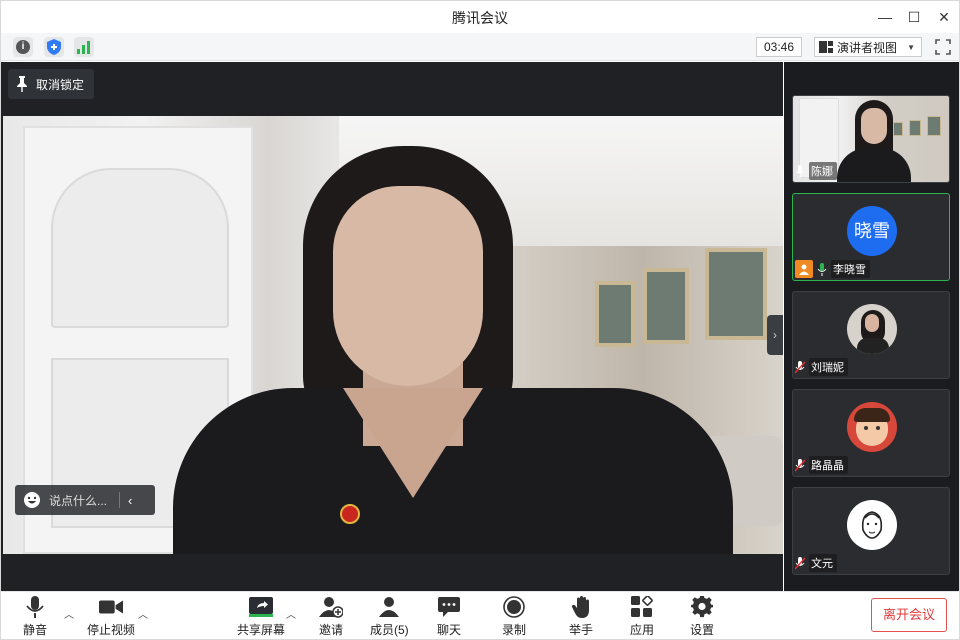 This screenshot has height=640, width=960. What do you see at coordinates (943, 47) in the screenshot?
I see `fullscreen-icon` at bounding box center [943, 47].